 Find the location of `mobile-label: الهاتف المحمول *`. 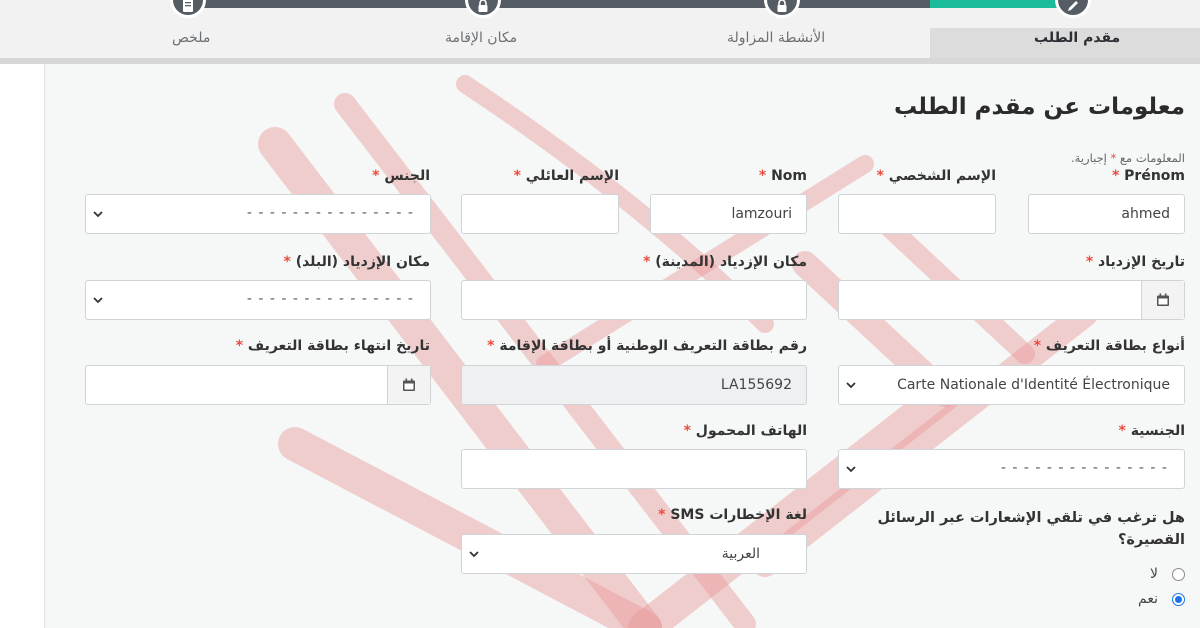

mobile-label: الهاتف المحمول * is located at coordinates (745, 431).